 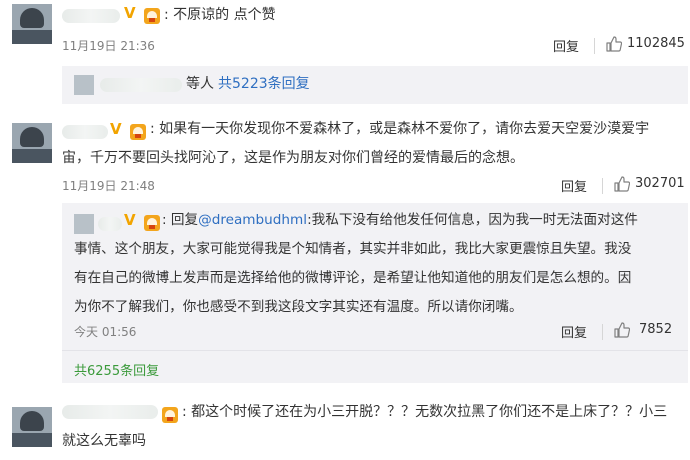 What do you see at coordinates (108, 46) in the screenshot?
I see `comment-time: 11月19日 21:36` at bounding box center [108, 46].